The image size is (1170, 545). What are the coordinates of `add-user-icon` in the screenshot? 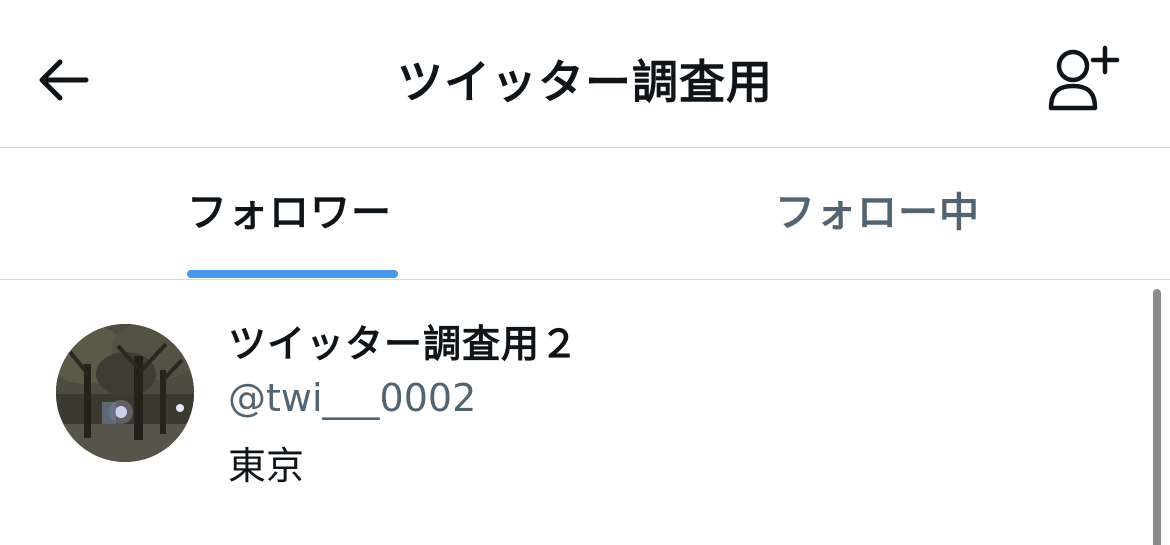 It's located at (1085, 80).